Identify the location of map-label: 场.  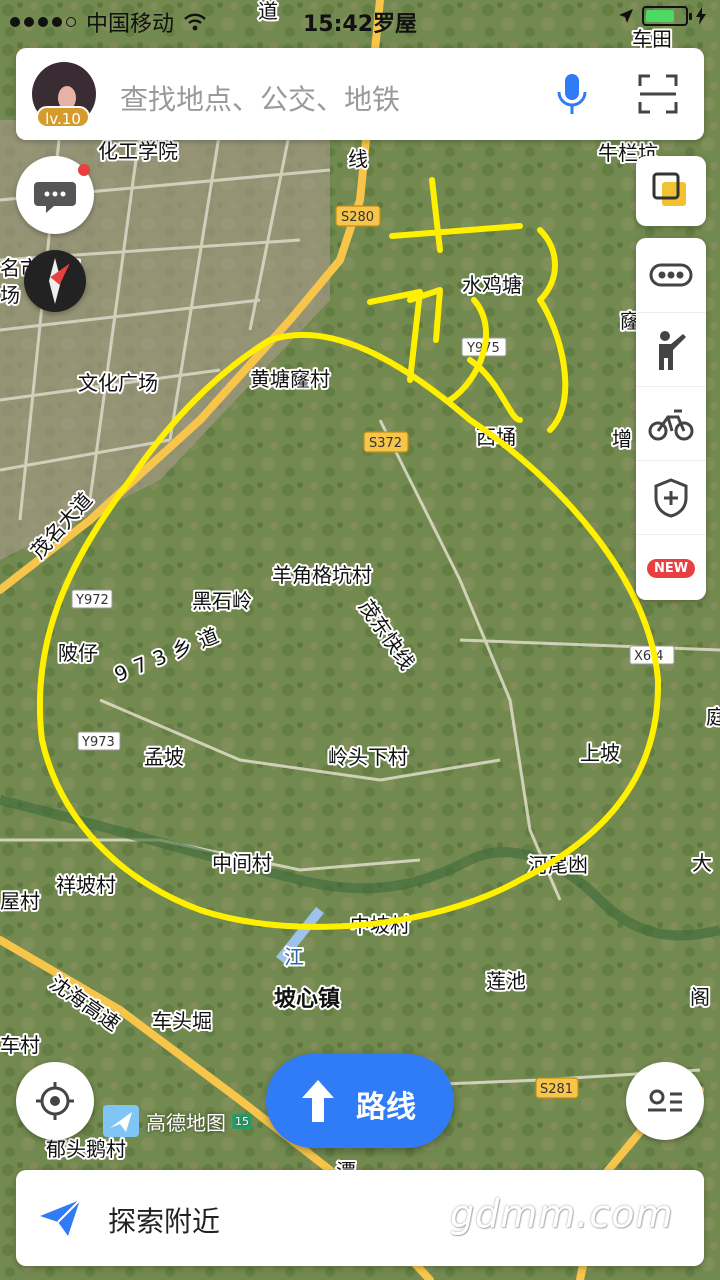
(10, 295).